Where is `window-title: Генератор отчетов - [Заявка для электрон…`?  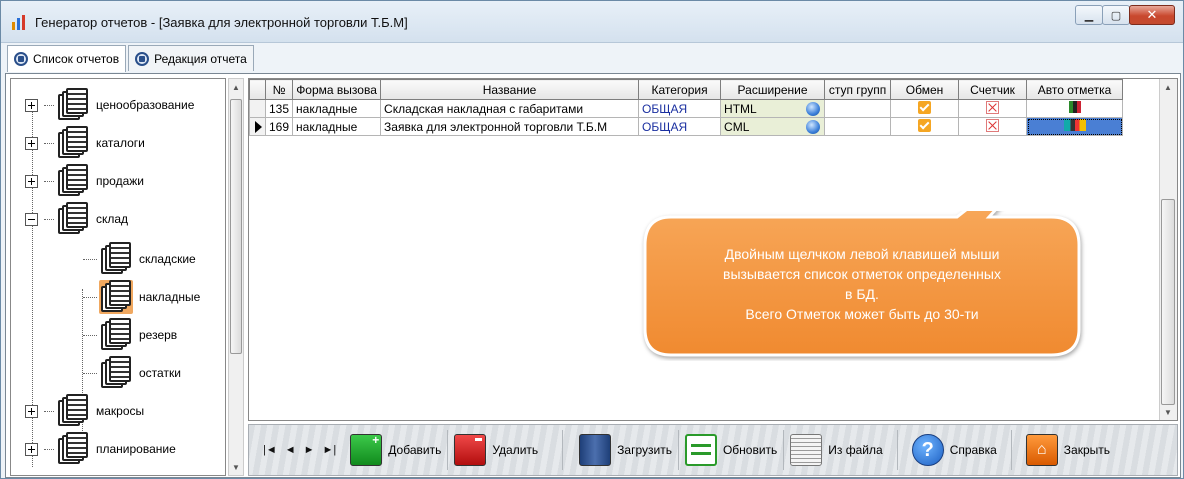
window-title: Генератор отчетов - [Заявка для электрон… is located at coordinates (221, 22).